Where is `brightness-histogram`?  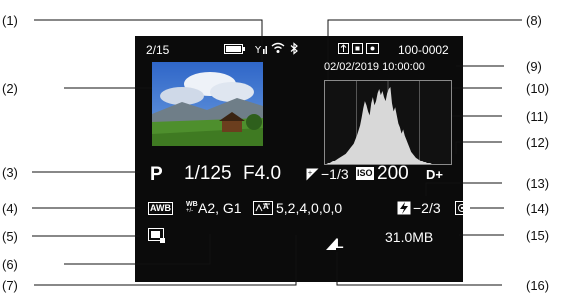 brightness-histogram is located at coordinates (388, 122).